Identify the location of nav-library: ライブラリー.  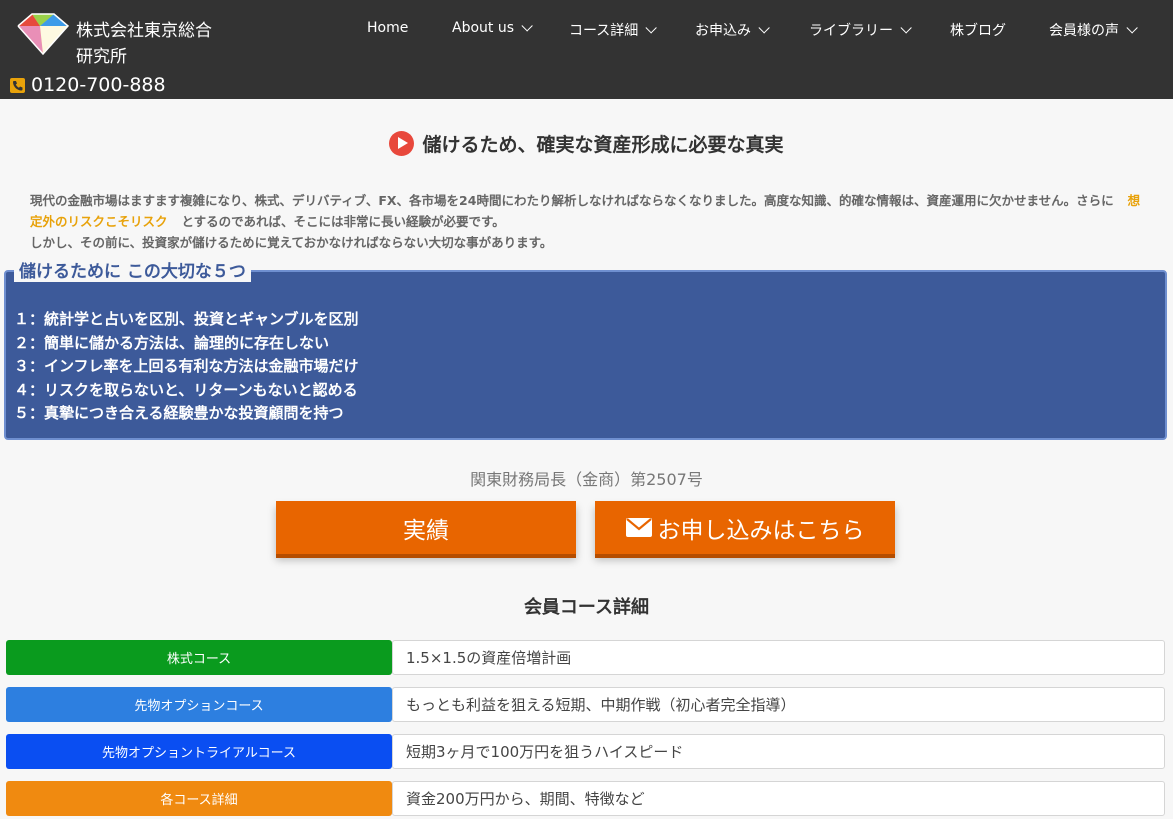
(860, 30).